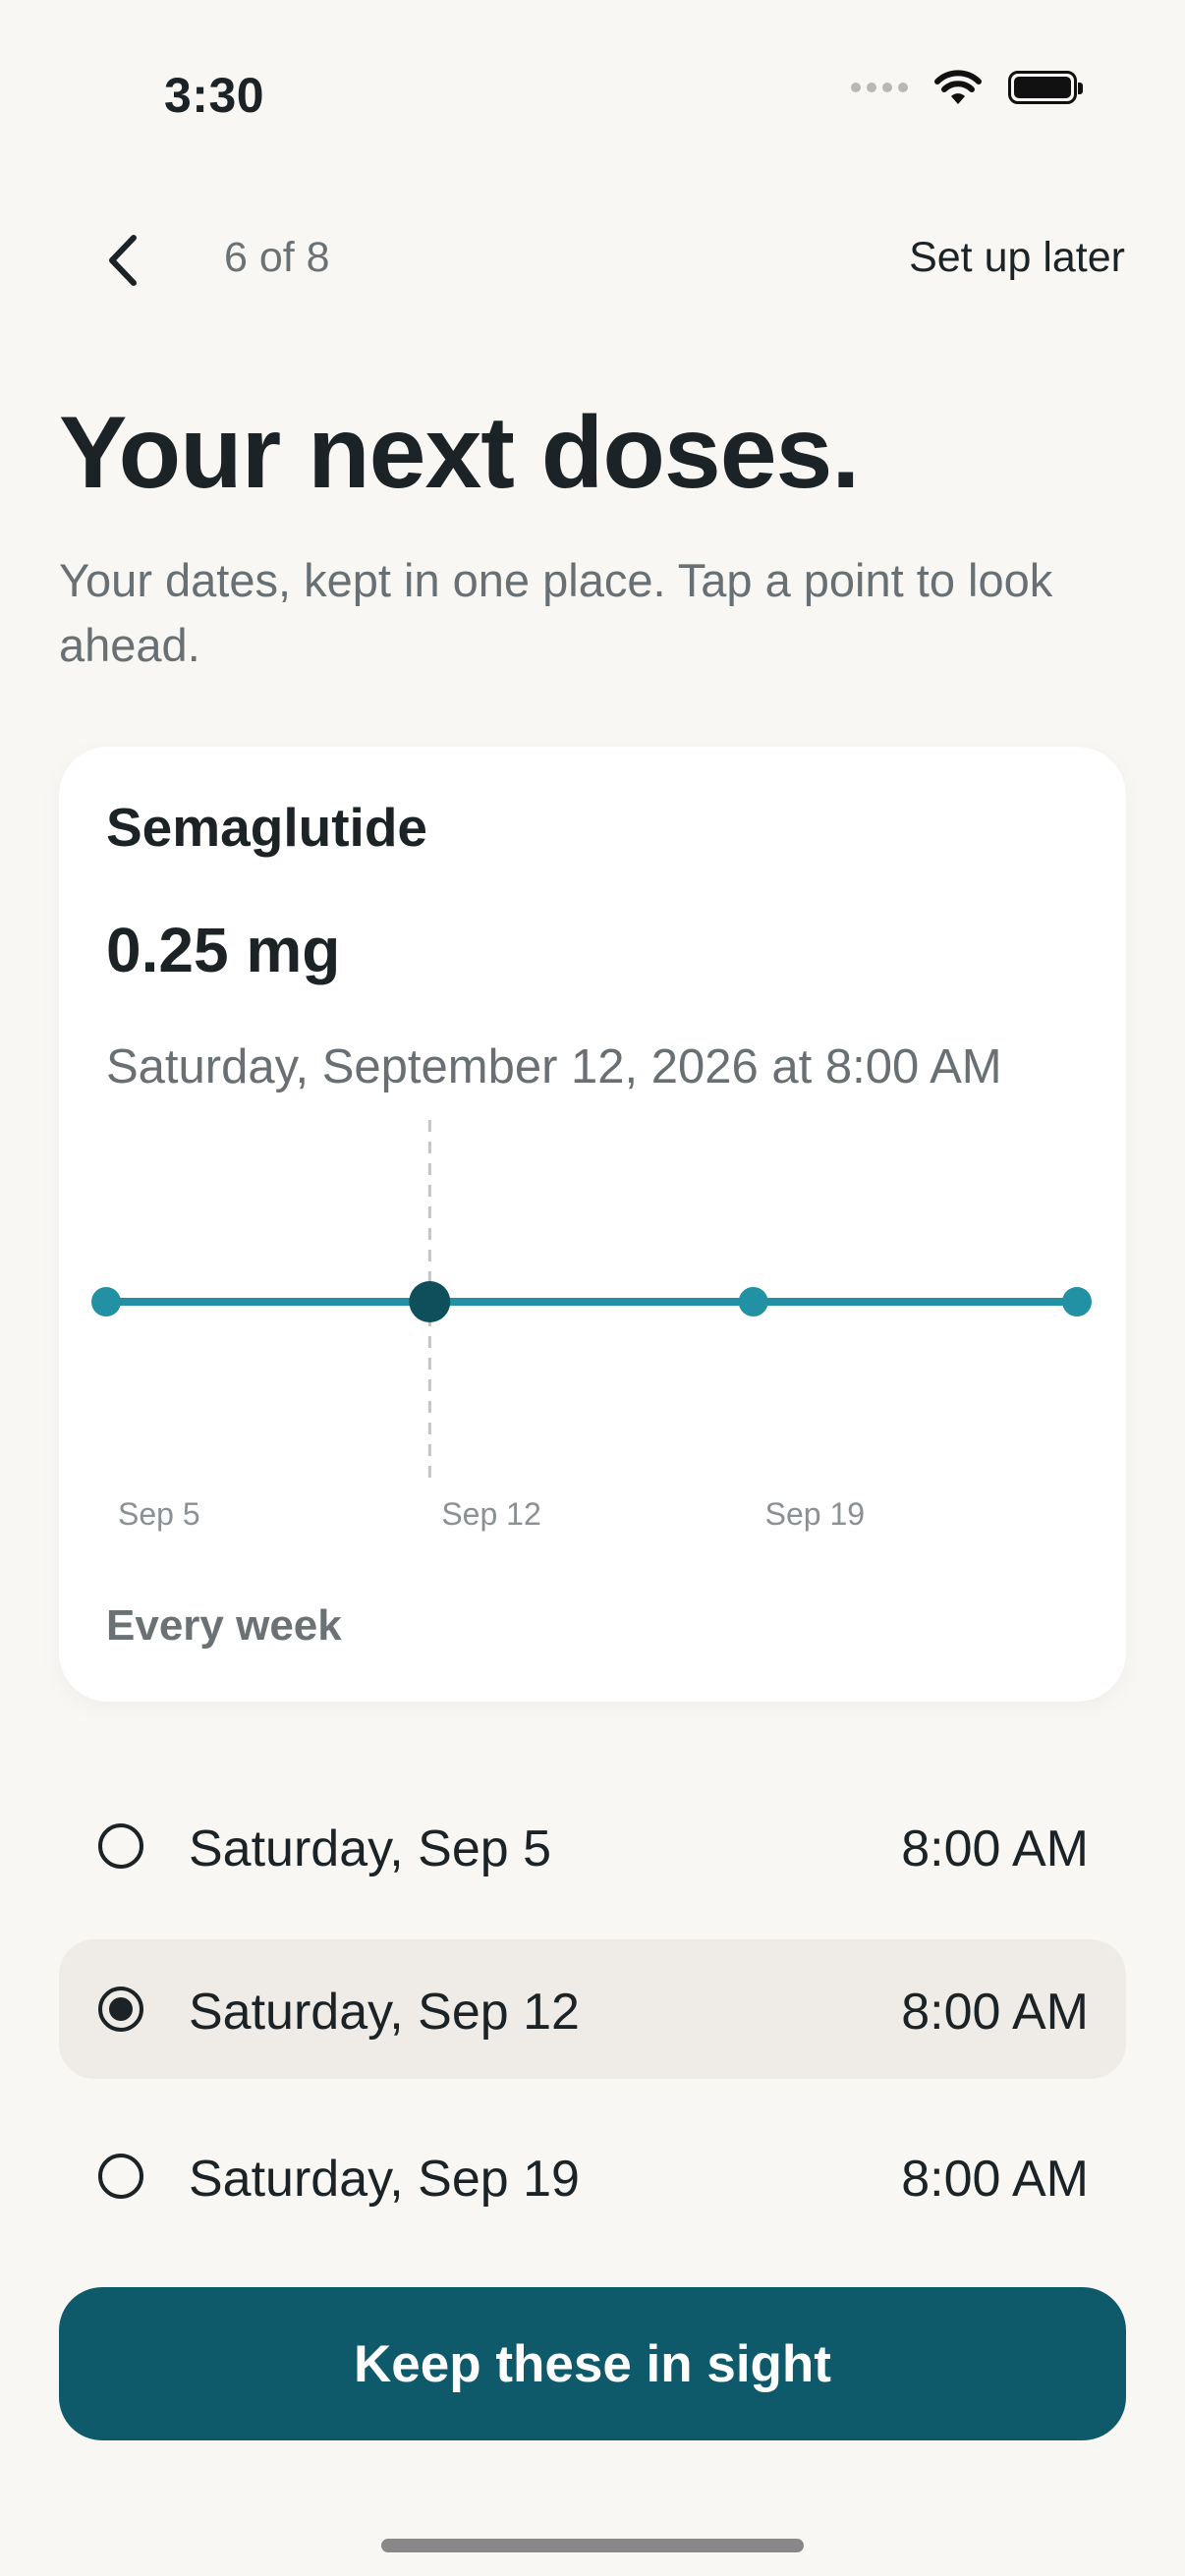 The width and height of the screenshot is (1185, 2576). I want to click on set-up-later-button: Set up later, so click(1017, 258).